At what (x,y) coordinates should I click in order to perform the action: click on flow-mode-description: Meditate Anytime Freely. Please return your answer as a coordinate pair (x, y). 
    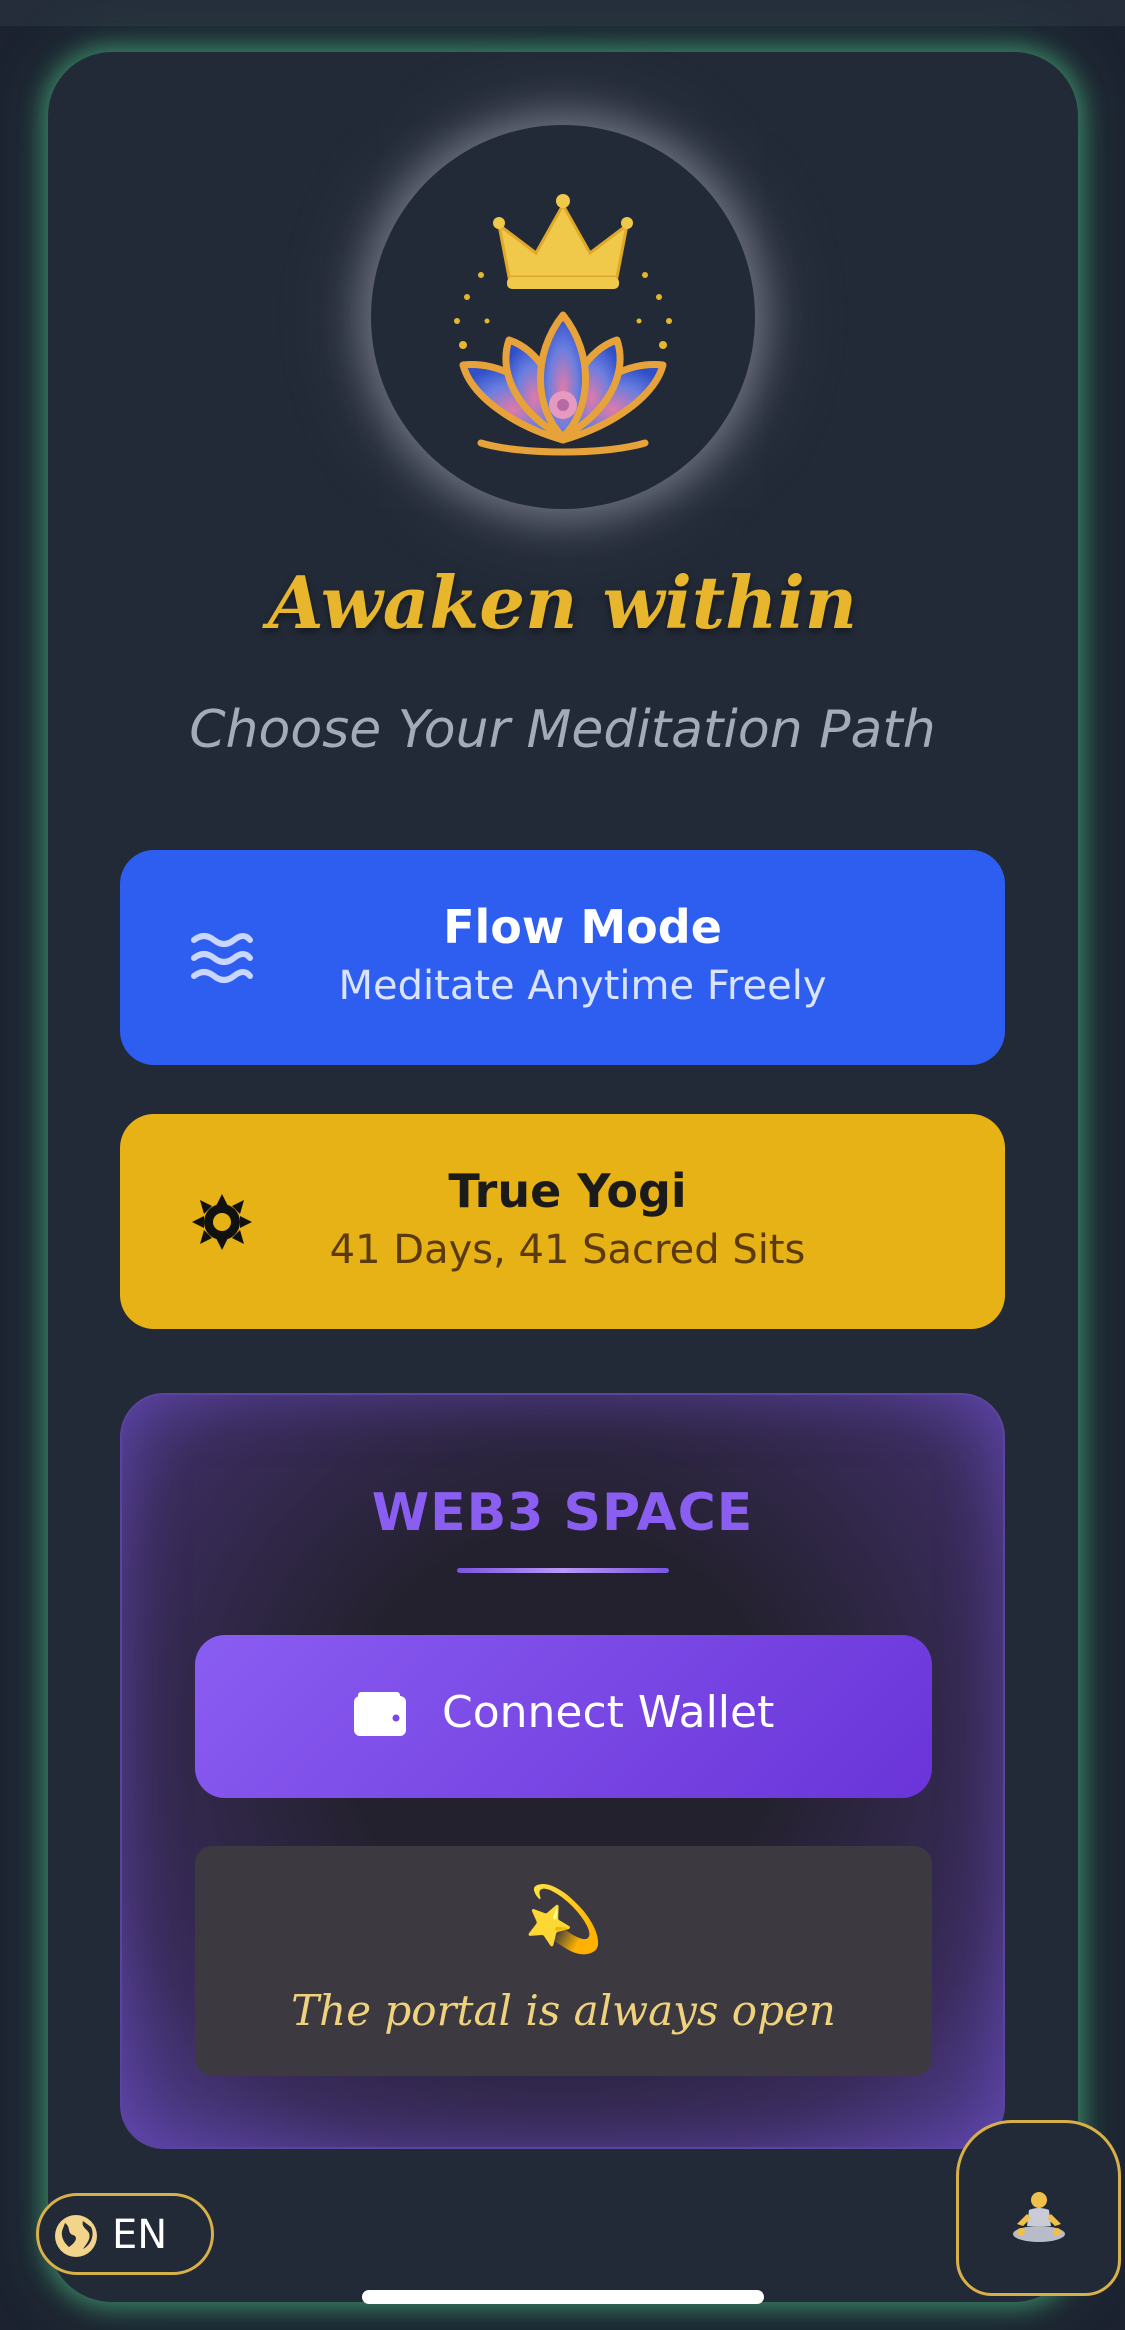
    Looking at the image, I should click on (582, 986).